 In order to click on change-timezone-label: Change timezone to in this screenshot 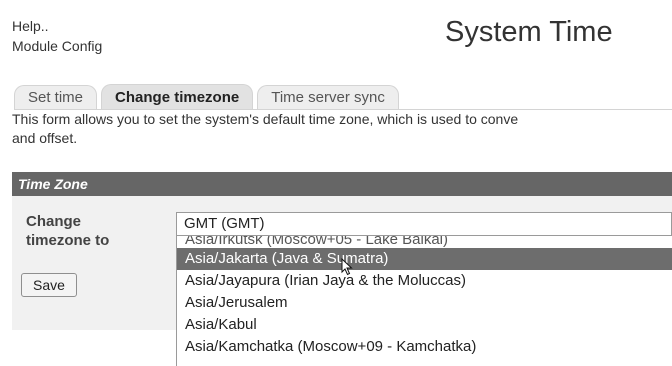, I will do `click(67, 231)`.